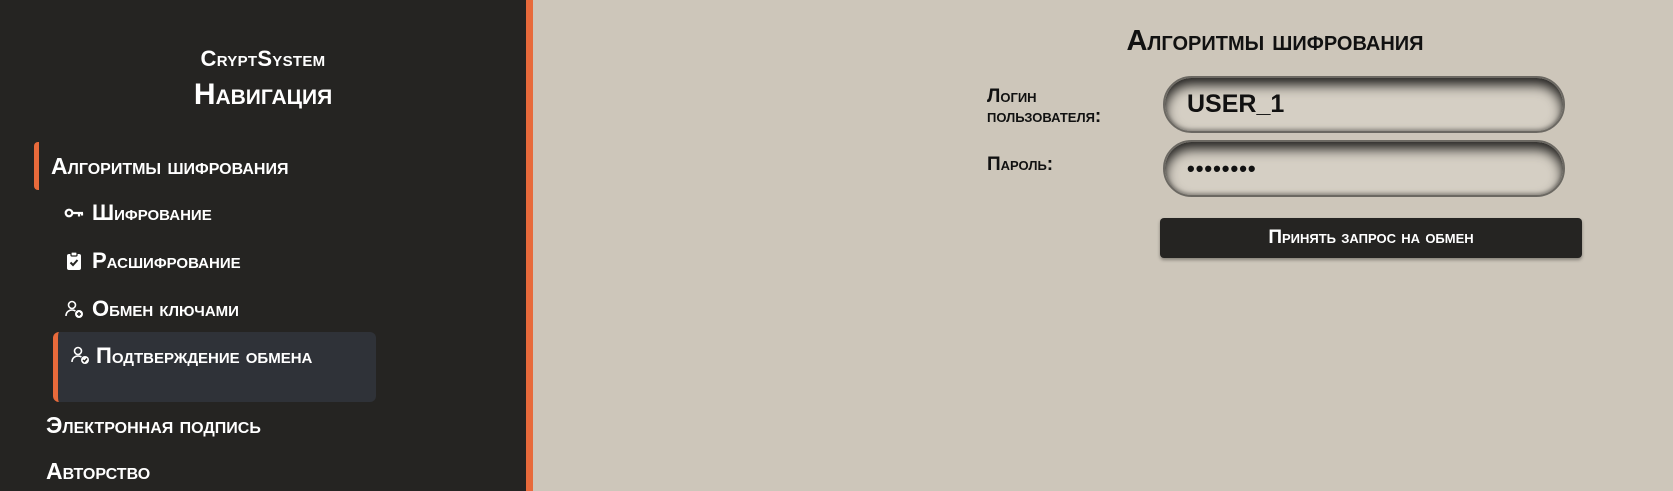  Describe the element at coordinates (1044, 106) in the screenshot. I see `login-label: Логин пользователя:` at that location.